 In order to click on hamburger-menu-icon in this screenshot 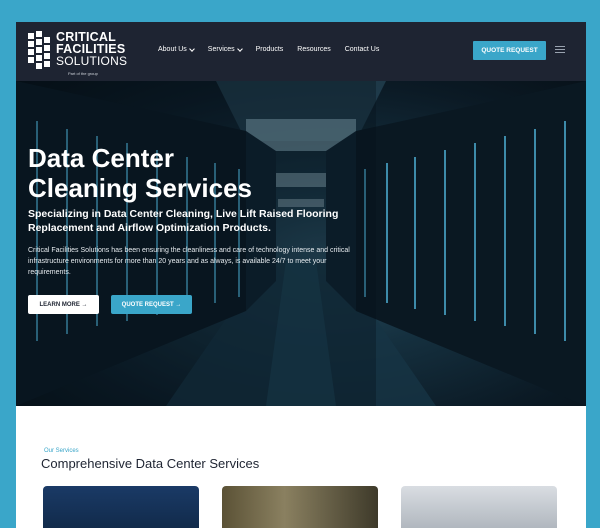, I will do `click(560, 50)`.